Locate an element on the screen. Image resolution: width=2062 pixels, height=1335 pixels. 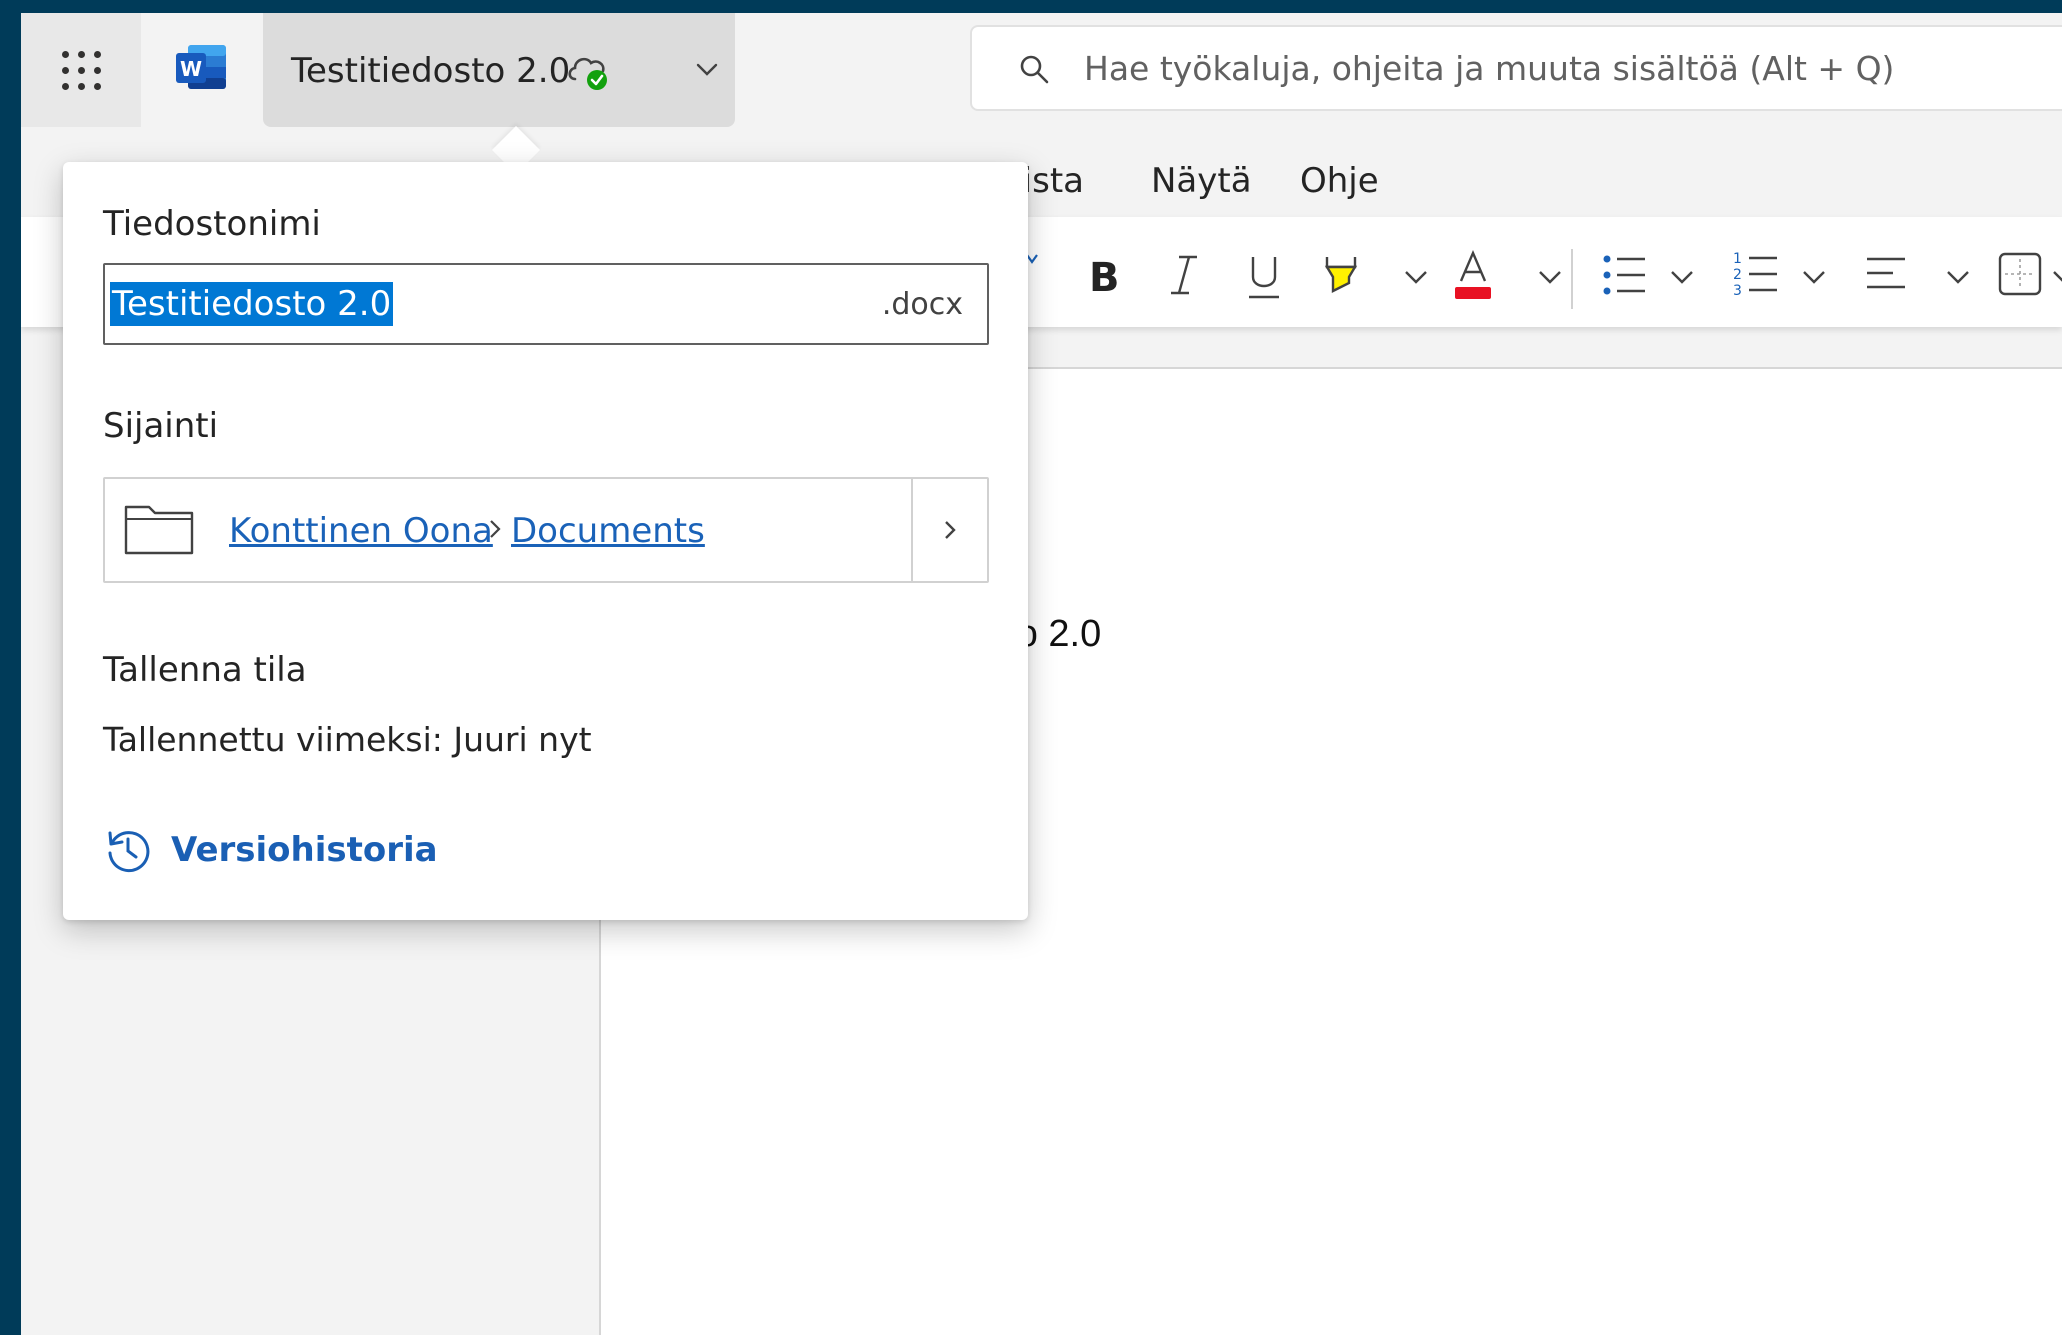
filename-label: Tiedostonimi is located at coordinates (212, 224).